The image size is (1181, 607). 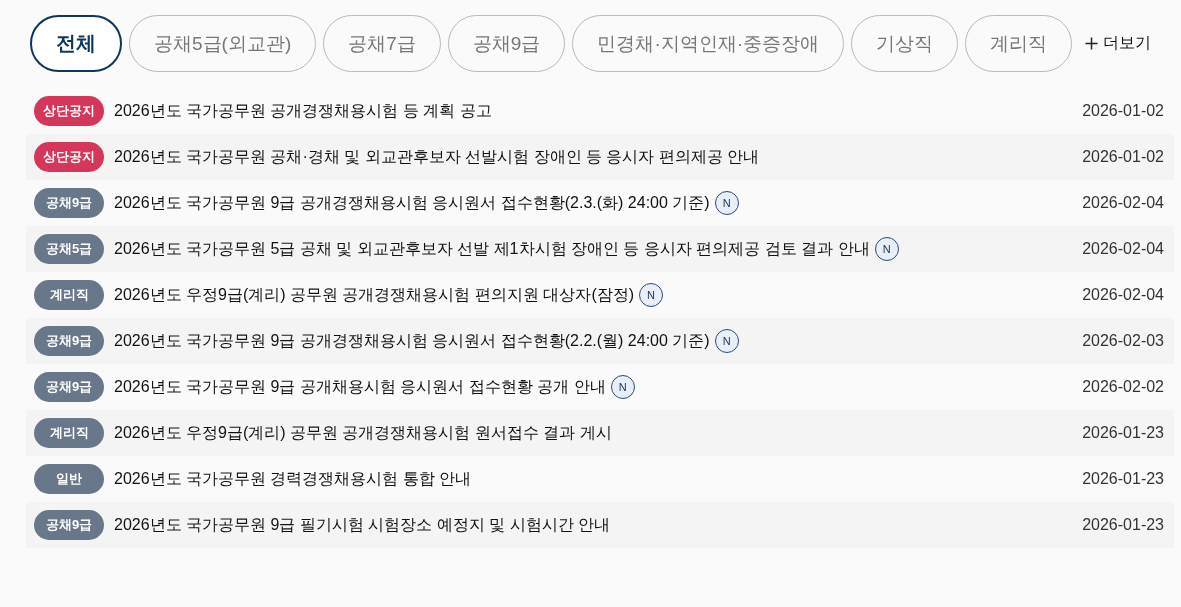 What do you see at coordinates (362, 525) in the screenshot?
I see `notice-title: 2026년도 국가공무원 9급 필기시험 시험장소 예정지 및 시험시간 안내` at bounding box center [362, 525].